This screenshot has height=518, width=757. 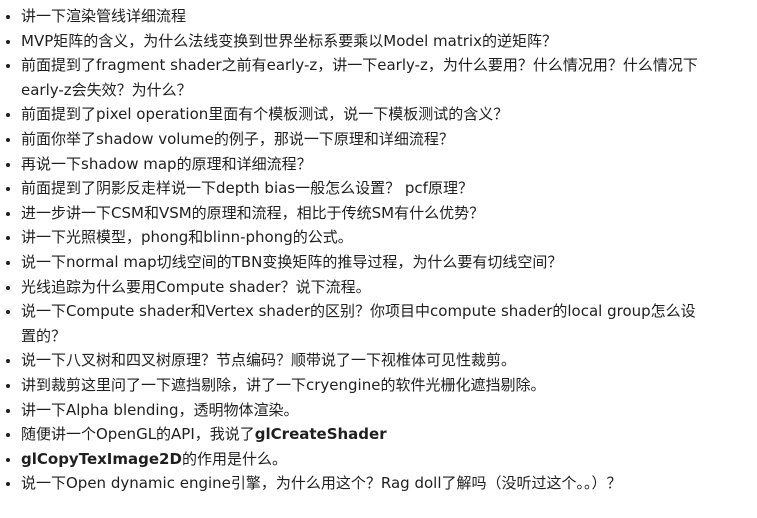 What do you see at coordinates (253, 212) in the screenshot?
I see `question-text: 进一步讲一下CSM和VSM的原理和流程，相比于传统SM有什么优势？` at bounding box center [253, 212].